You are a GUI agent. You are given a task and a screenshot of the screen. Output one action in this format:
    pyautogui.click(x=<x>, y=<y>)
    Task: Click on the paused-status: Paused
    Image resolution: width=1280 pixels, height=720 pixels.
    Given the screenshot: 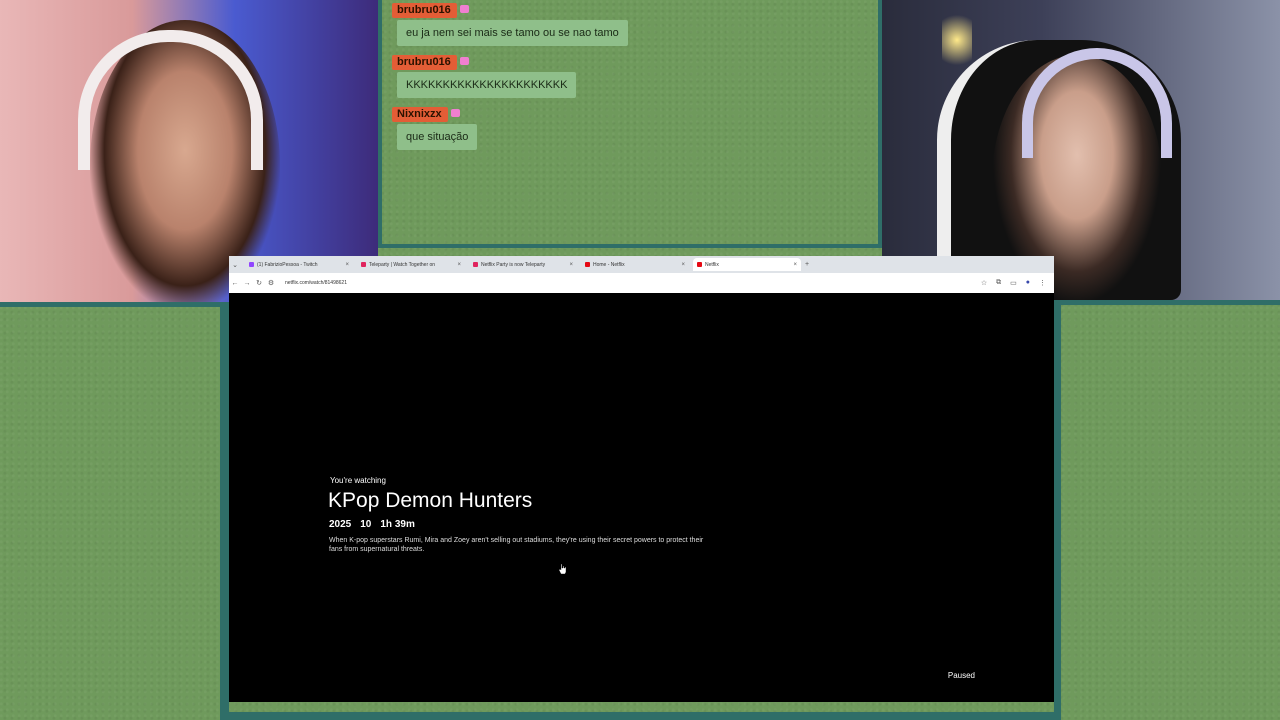 What is the action you would take?
    pyautogui.click(x=961, y=675)
    